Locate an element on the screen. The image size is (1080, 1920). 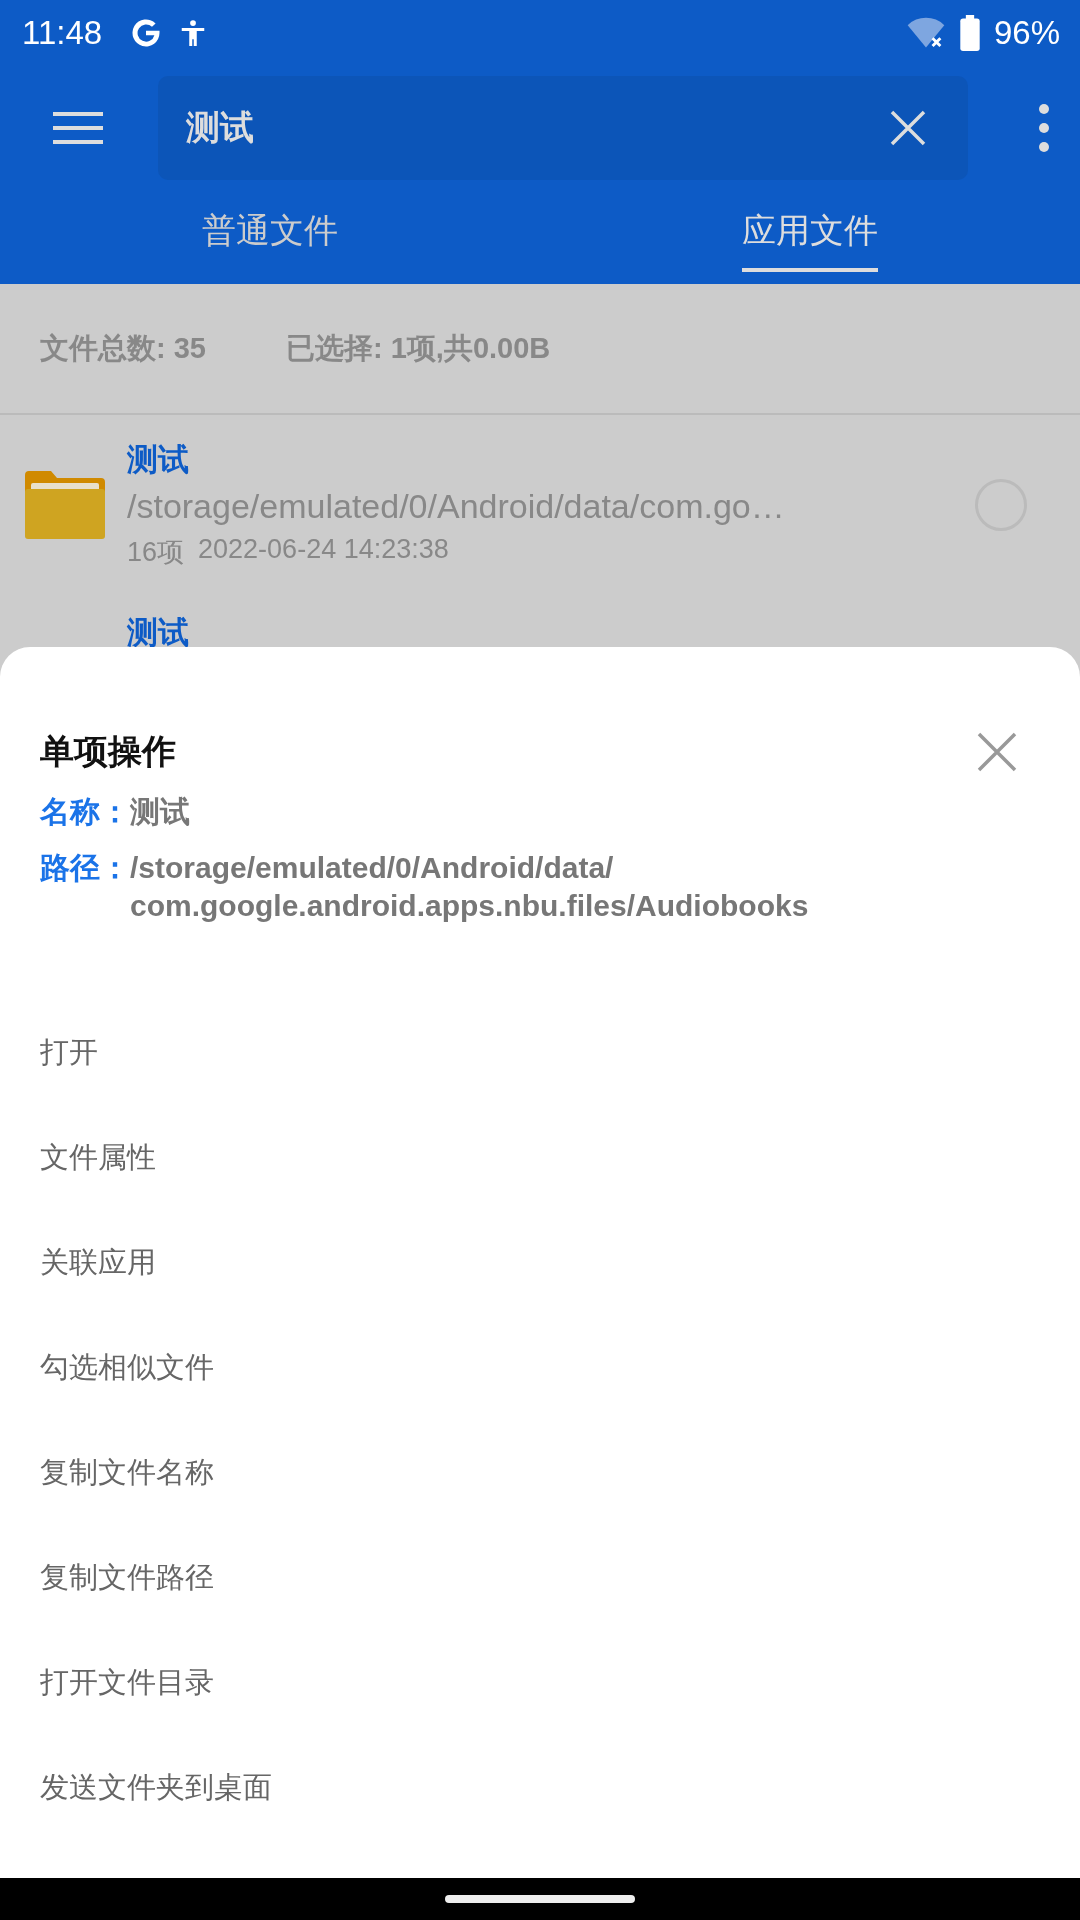
name-value: 测试 is located at coordinates (160, 812).